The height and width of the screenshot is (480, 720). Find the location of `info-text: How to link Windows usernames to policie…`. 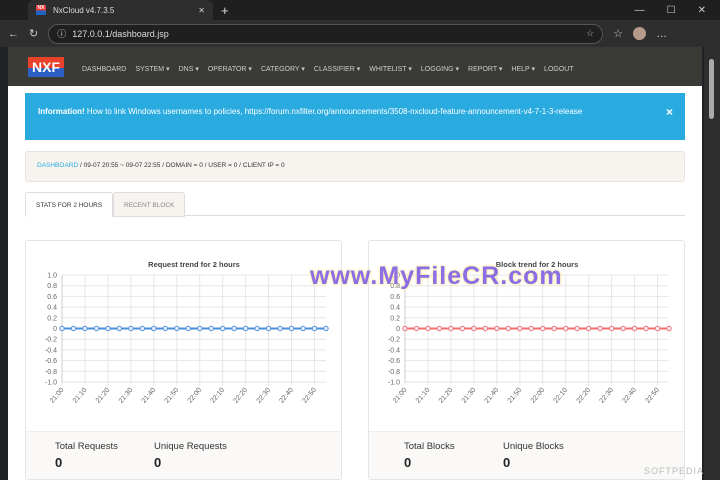

info-text: How to link Windows usernames to policie… is located at coordinates (333, 111).